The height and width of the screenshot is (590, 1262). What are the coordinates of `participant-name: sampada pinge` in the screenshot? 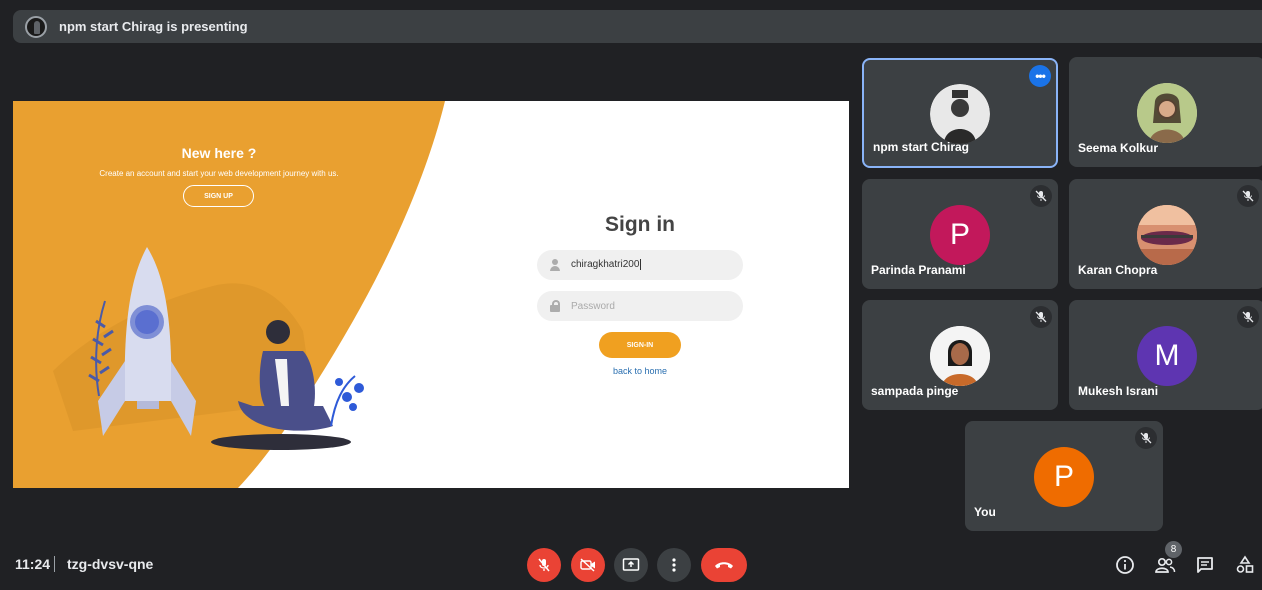 It's located at (915, 391).